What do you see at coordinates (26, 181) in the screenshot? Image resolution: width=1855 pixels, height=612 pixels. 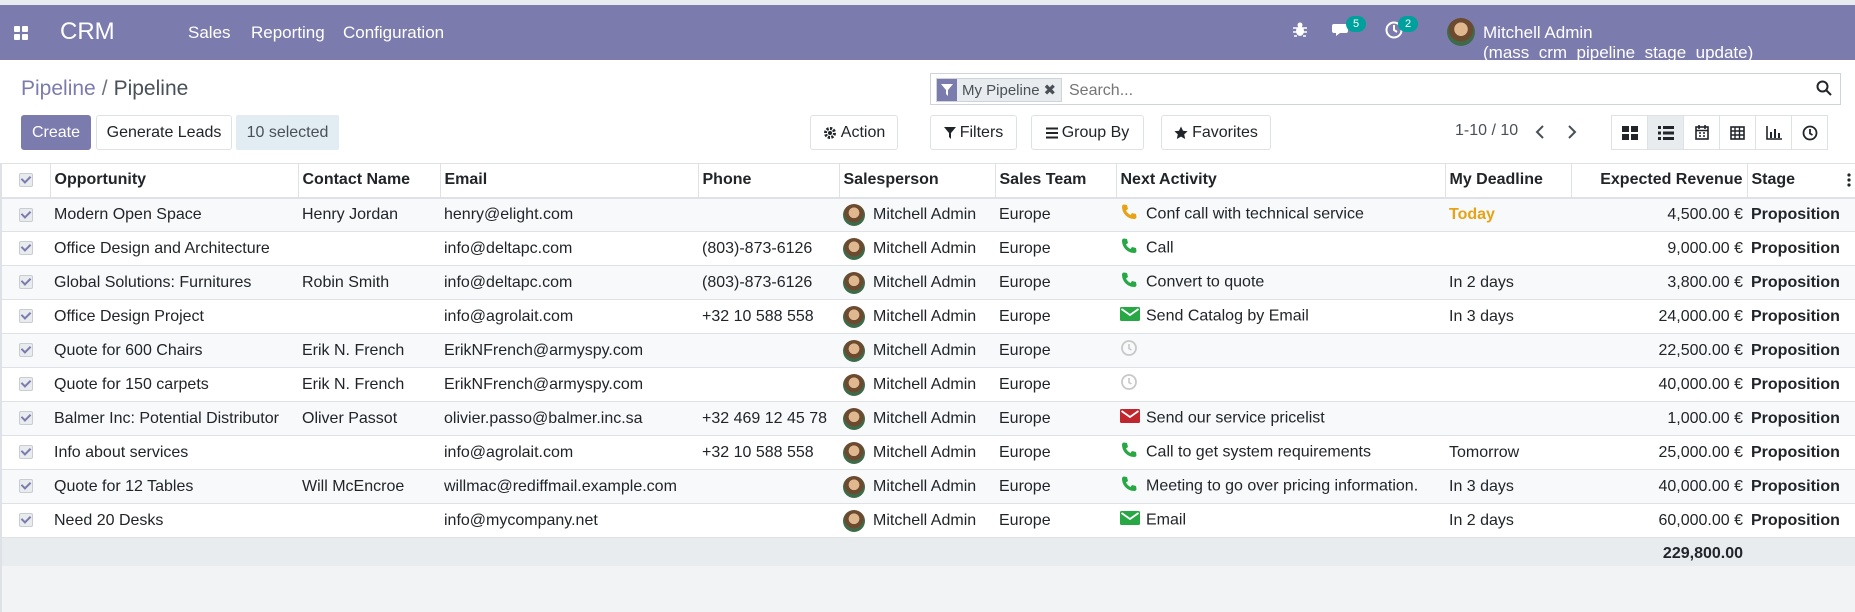 I see `select-all-checkbox` at bounding box center [26, 181].